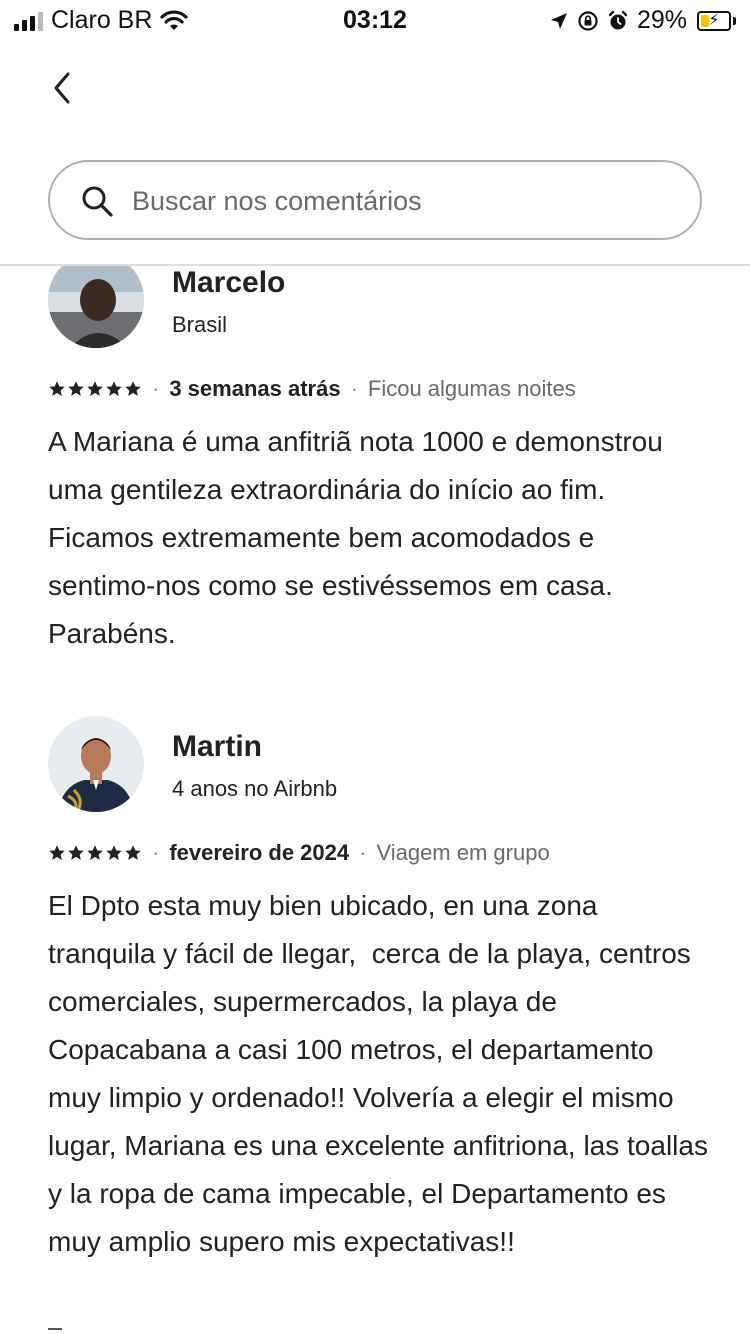 The width and height of the screenshot is (750, 1334). What do you see at coordinates (255, 788) in the screenshot?
I see `reviewer-tenure: 4 anos no Airbnb` at bounding box center [255, 788].